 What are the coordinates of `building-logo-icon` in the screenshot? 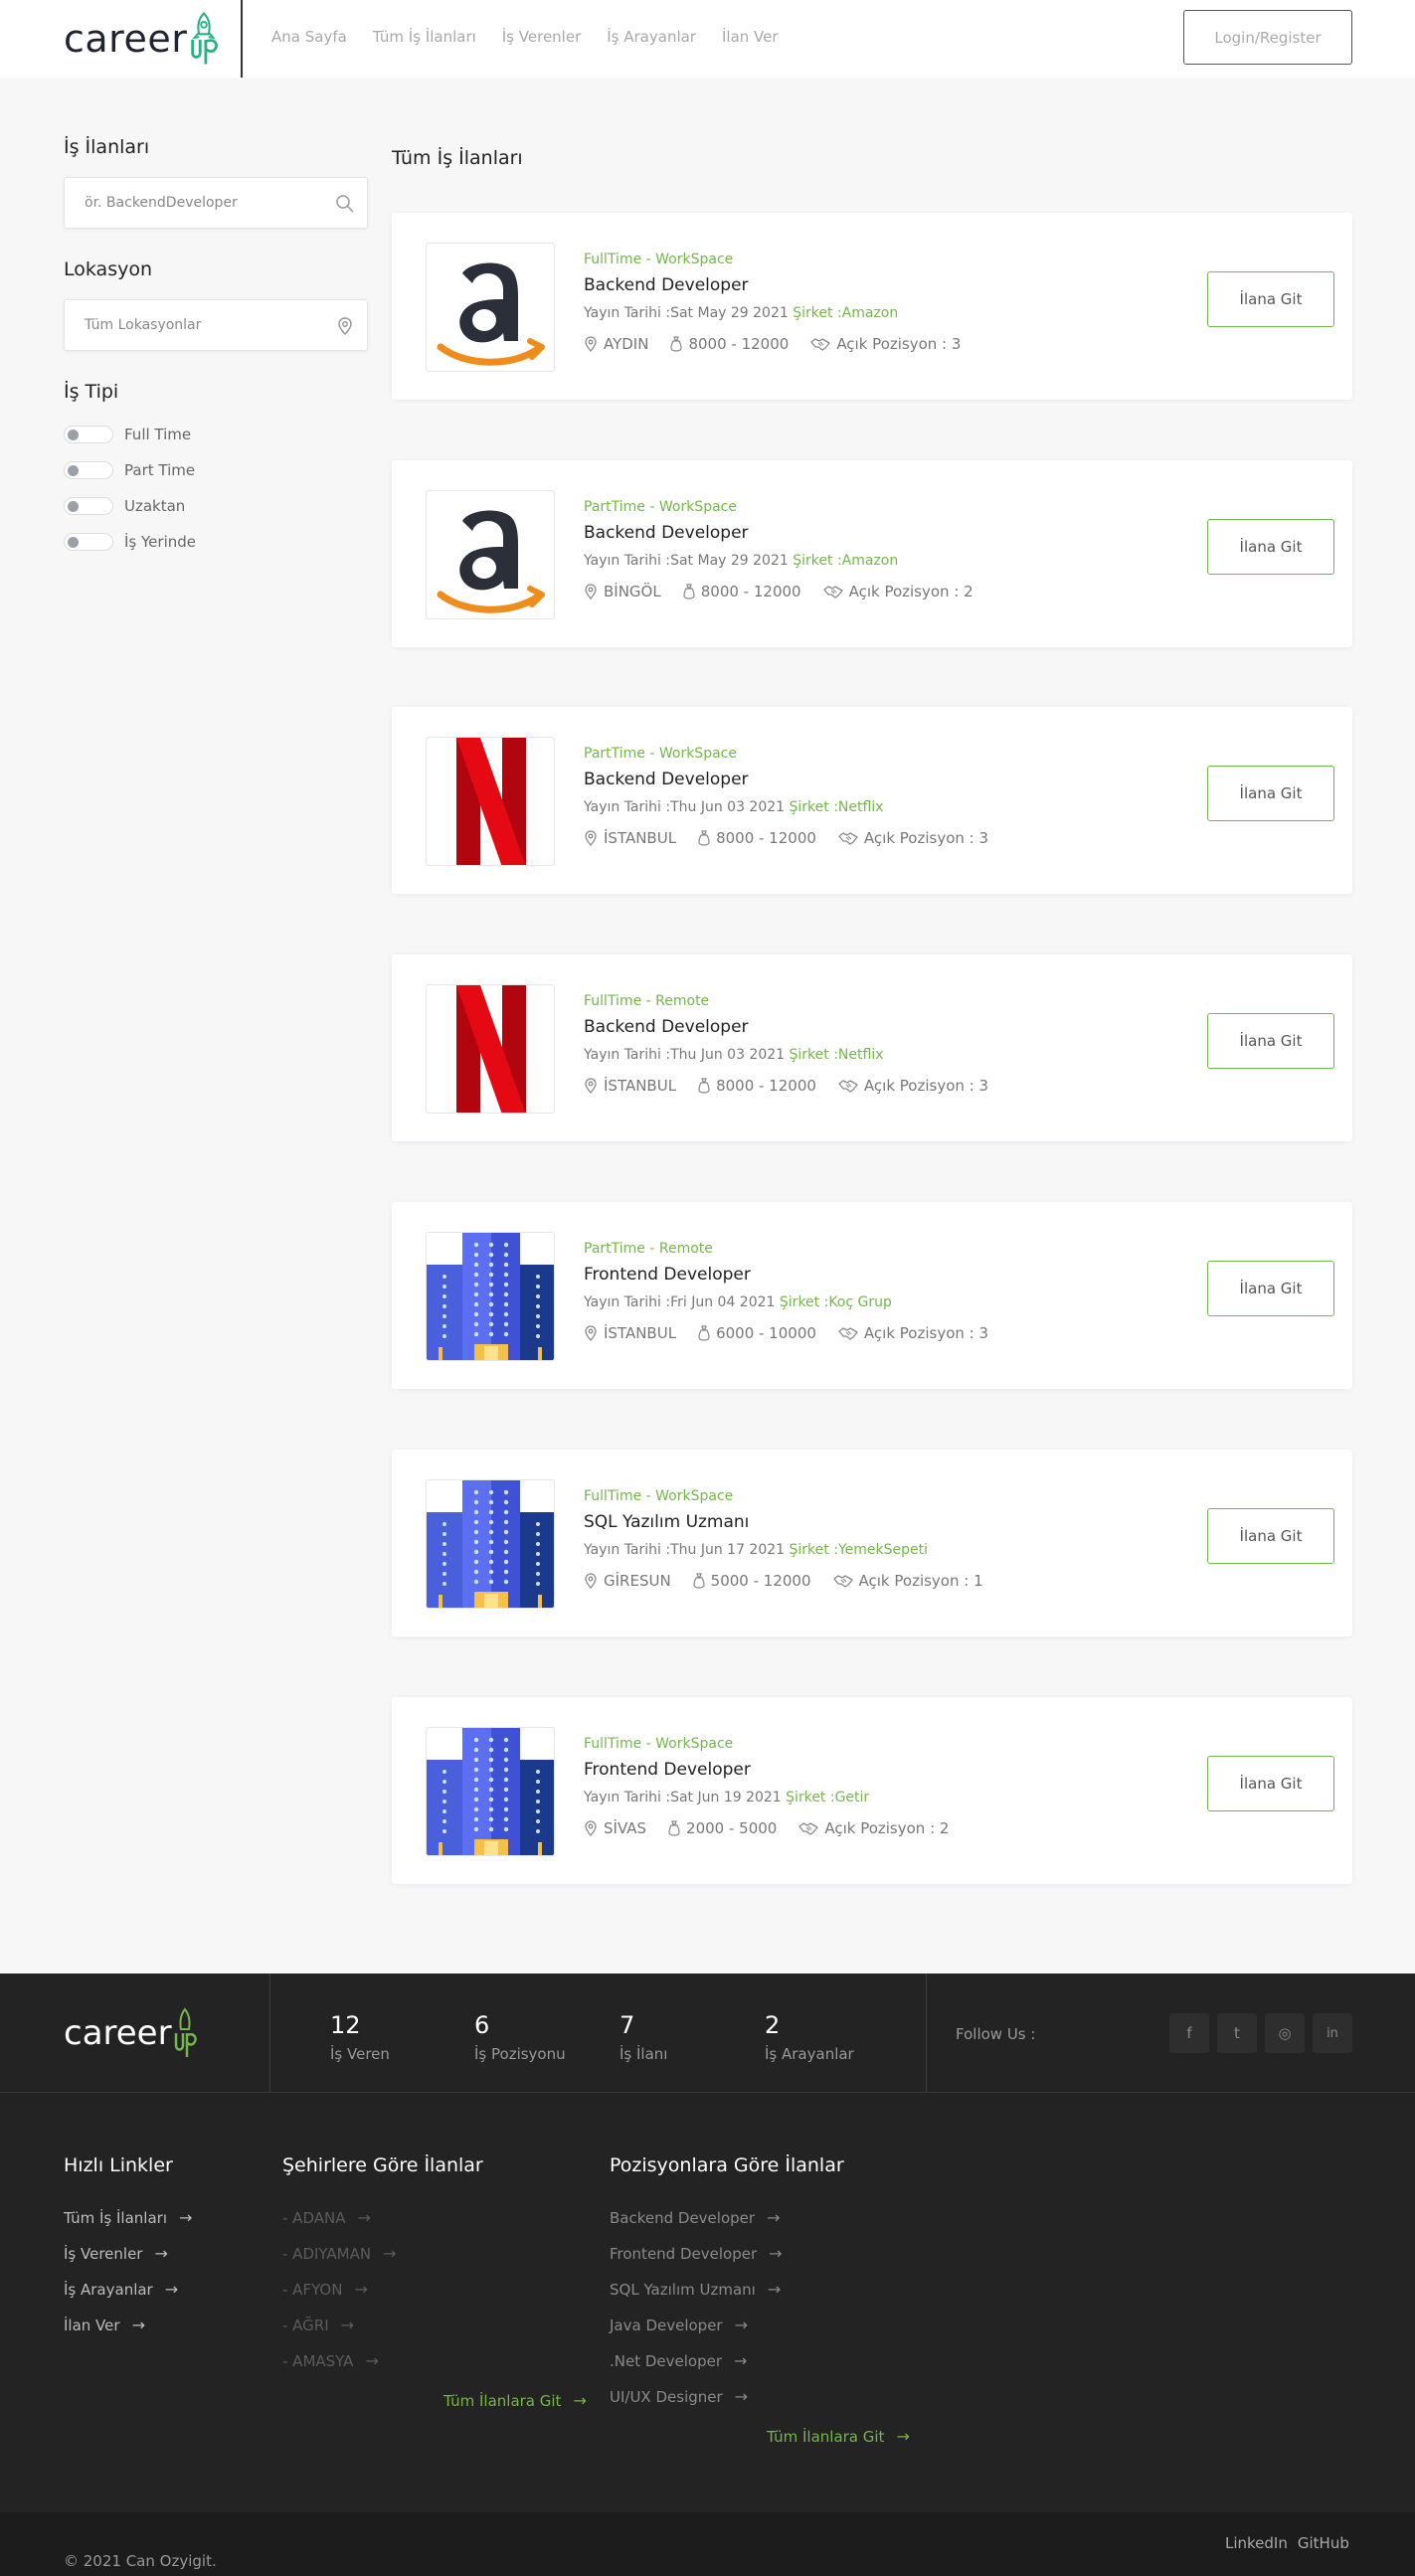 It's located at (490, 1791).